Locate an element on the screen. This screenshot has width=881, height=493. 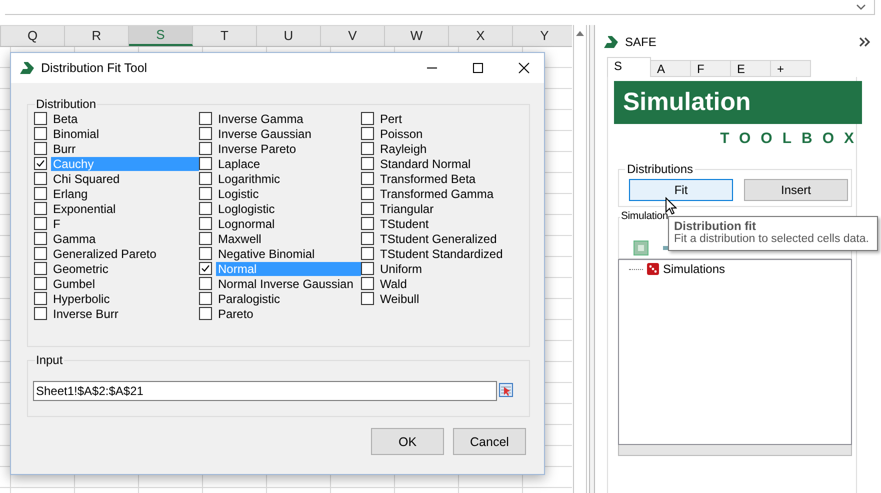
option-label: Negative Binomial is located at coordinates (288, 253).